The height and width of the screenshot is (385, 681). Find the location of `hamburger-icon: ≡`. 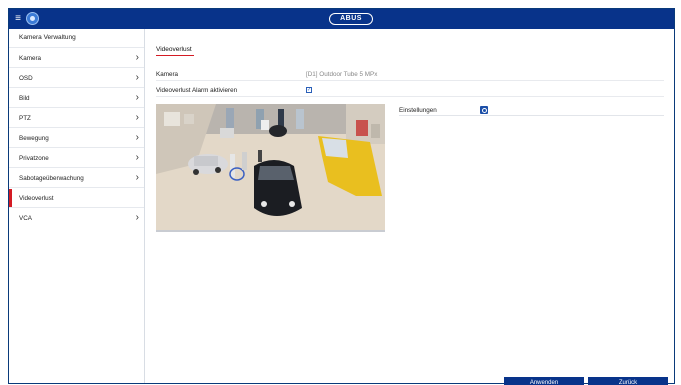

hamburger-icon: ≡ is located at coordinates (18, 19).